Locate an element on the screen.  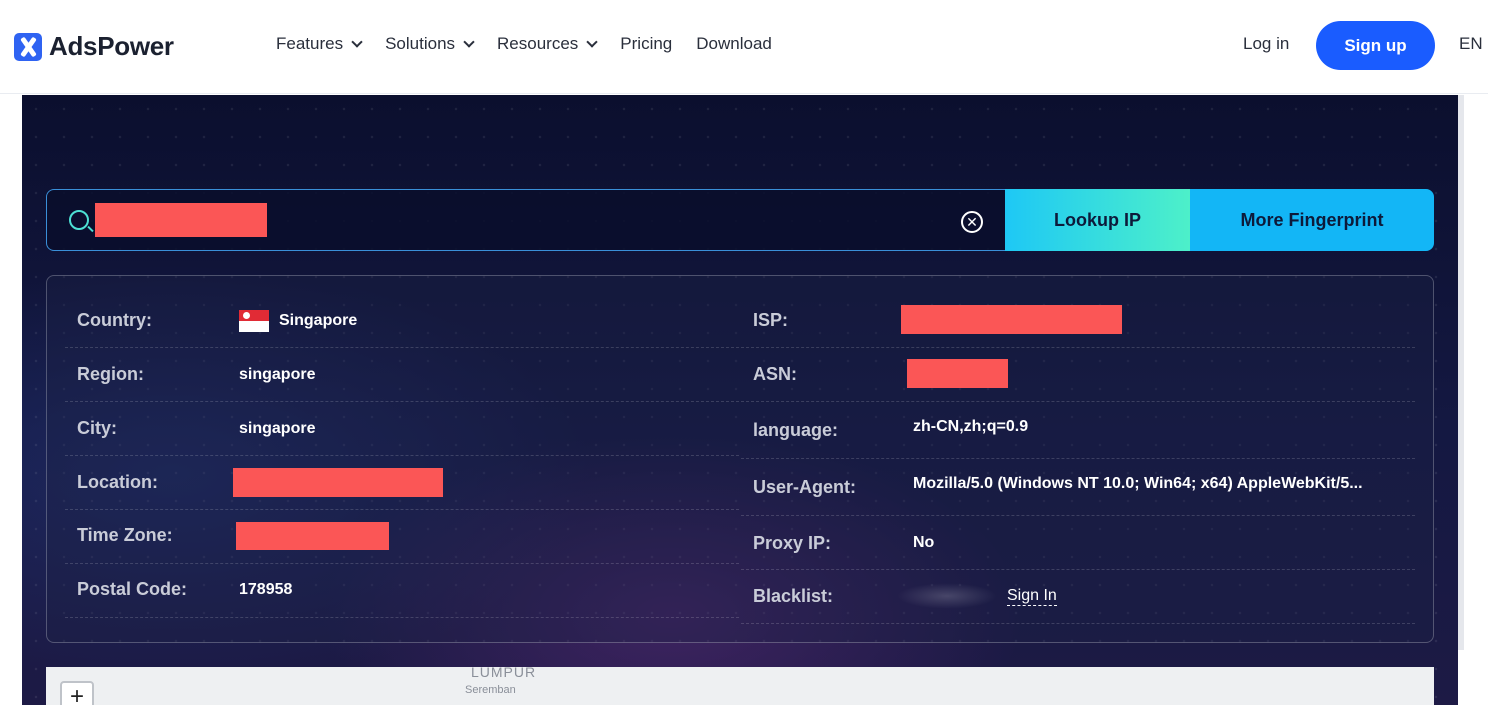
singapore-flag-icon is located at coordinates (254, 321).